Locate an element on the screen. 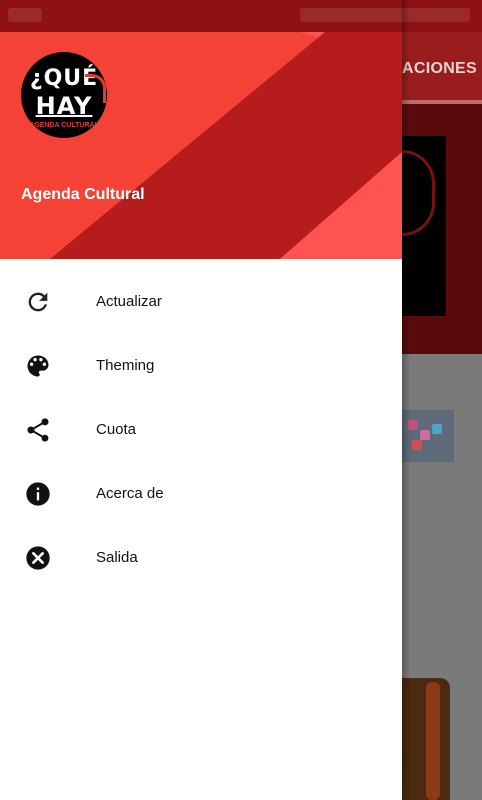  close-circle-icon is located at coordinates (38, 558).